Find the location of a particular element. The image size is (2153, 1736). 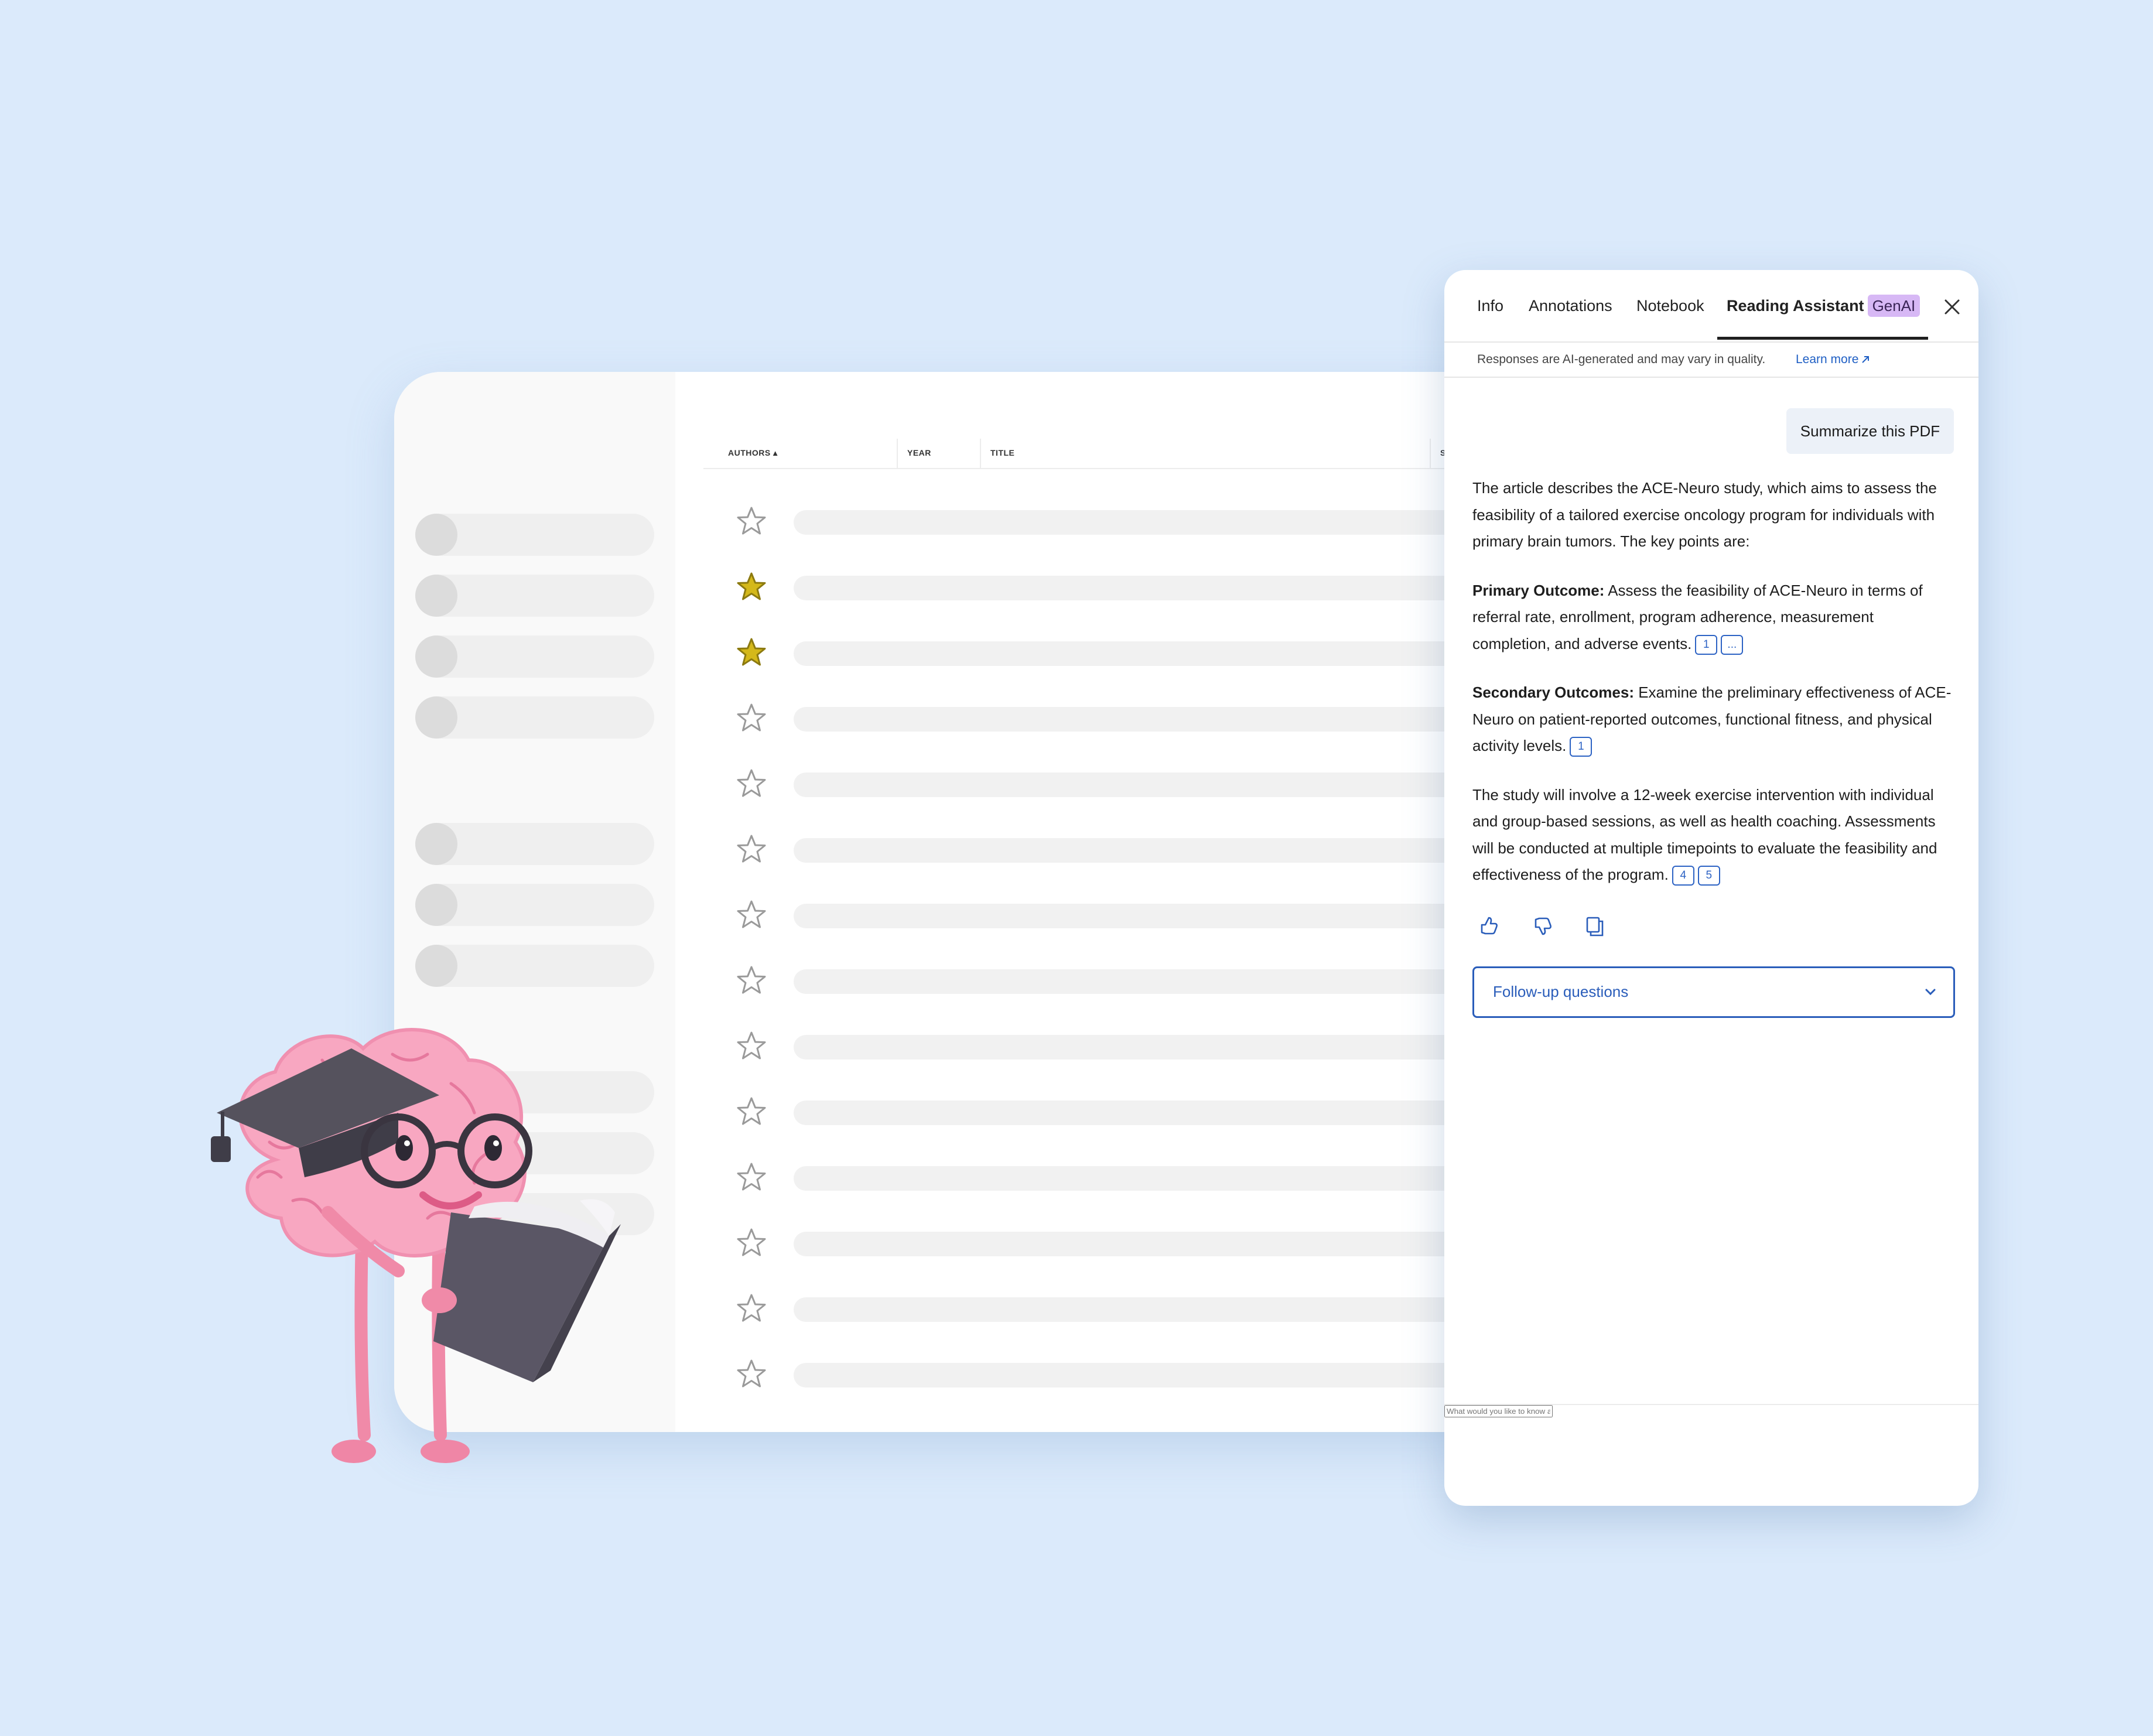

tab-reading-assistant-label: Reading Assistant is located at coordinates (1796, 306).